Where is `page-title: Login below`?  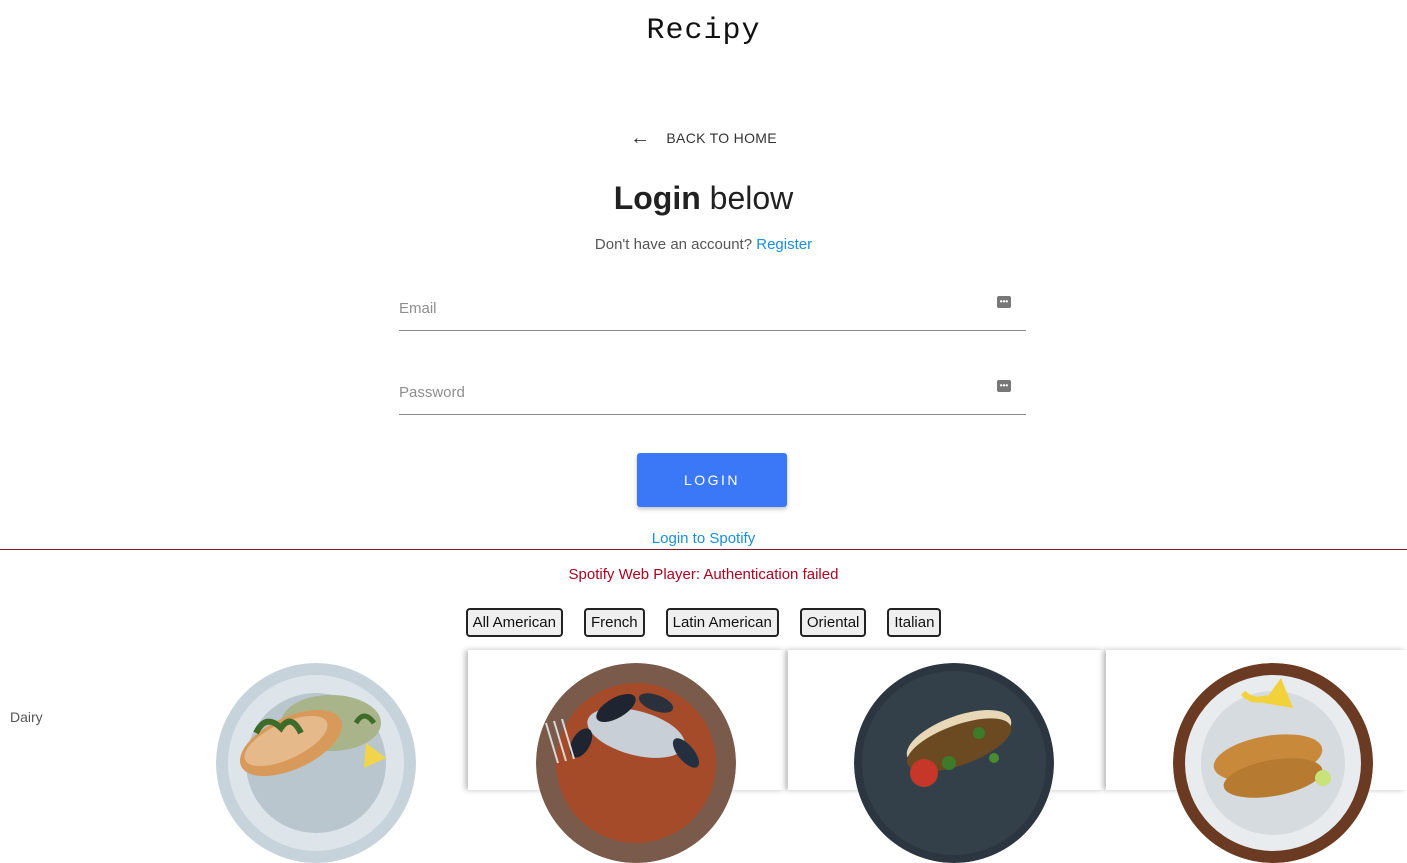
page-title: Login below is located at coordinates (703, 198).